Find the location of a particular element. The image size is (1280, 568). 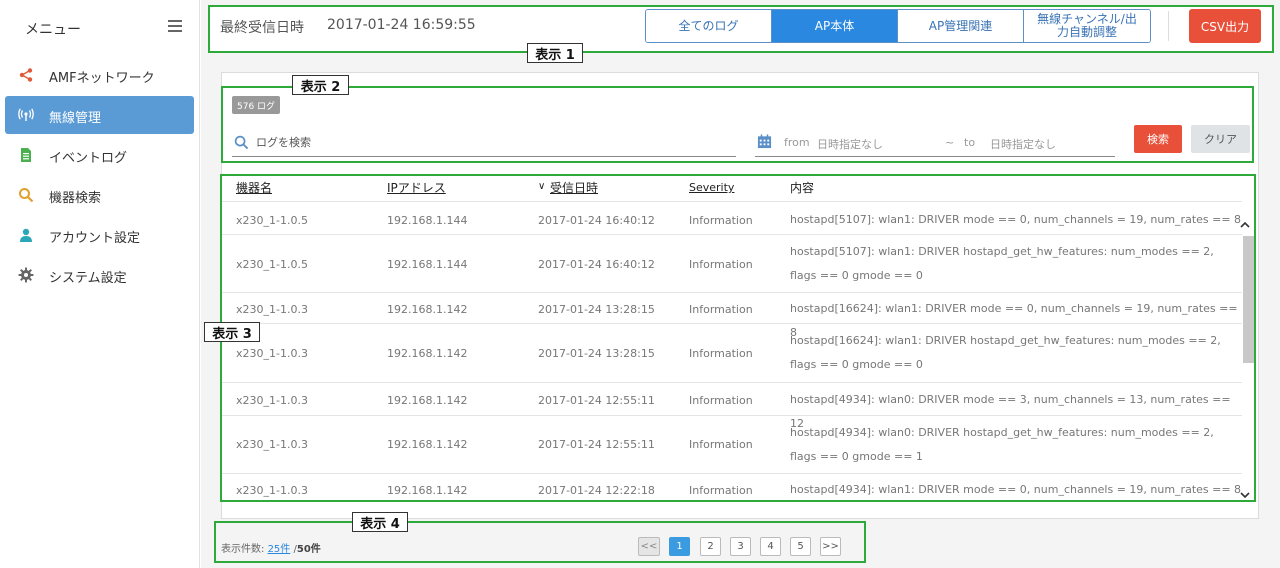

cell-ip: 192.168.1.144 is located at coordinates (427, 220).